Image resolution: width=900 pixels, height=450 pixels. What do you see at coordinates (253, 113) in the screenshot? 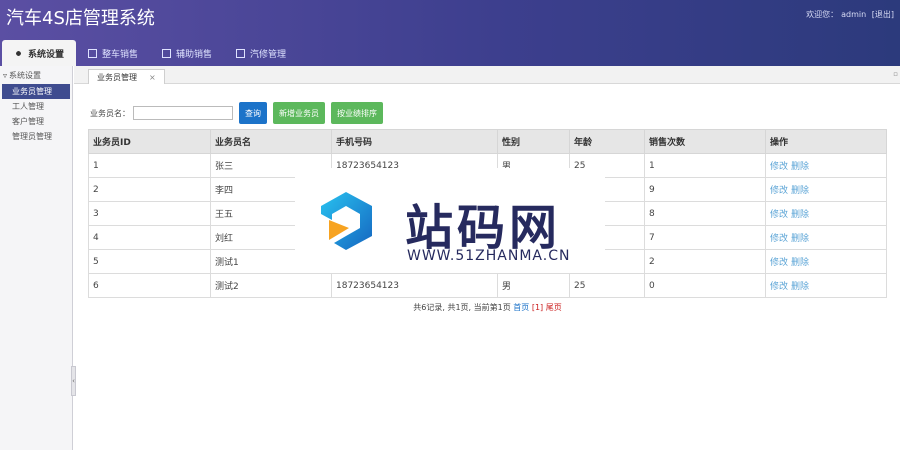
I see `query-button: 查询` at bounding box center [253, 113].